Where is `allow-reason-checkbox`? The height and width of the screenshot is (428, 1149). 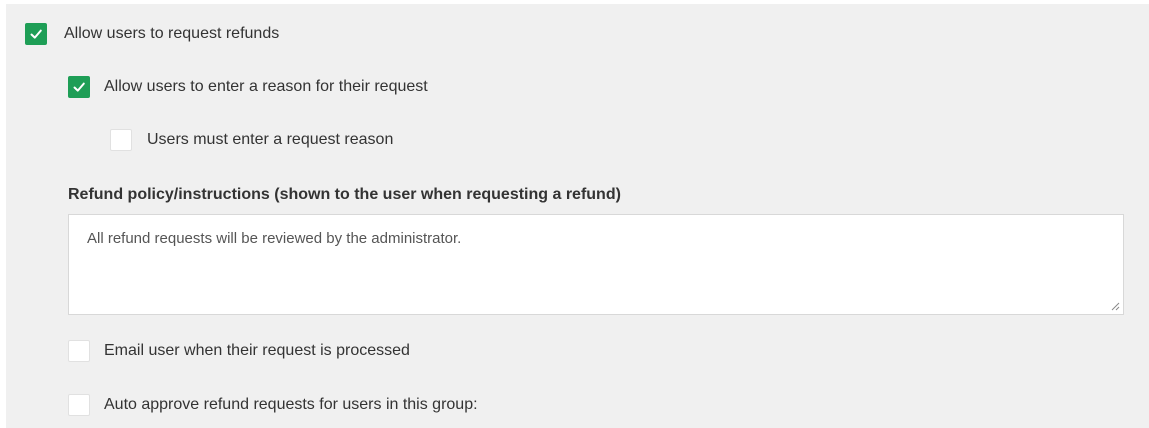
allow-reason-checkbox is located at coordinates (79, 87).